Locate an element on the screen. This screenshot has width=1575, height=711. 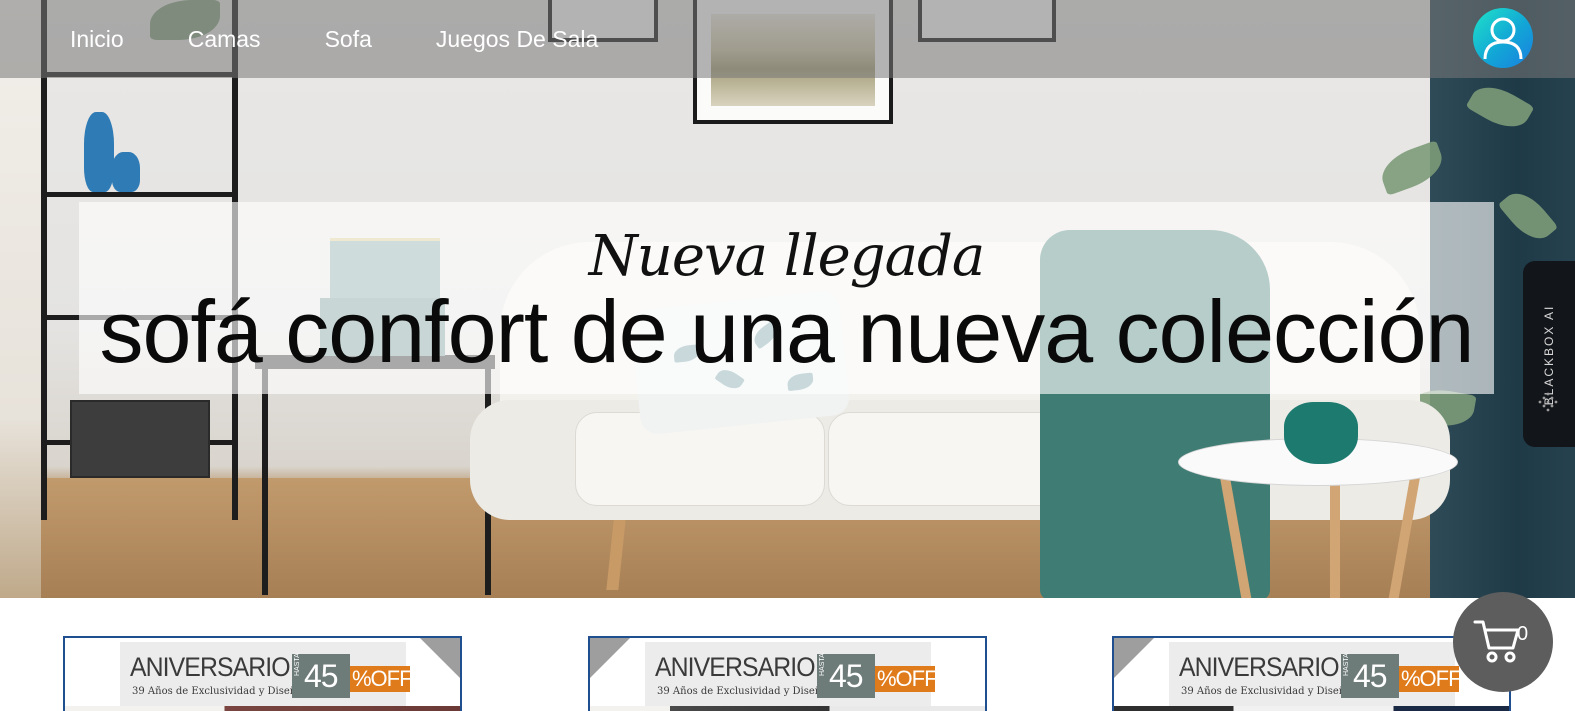
shelf-board is located at coordinates (139, 194).